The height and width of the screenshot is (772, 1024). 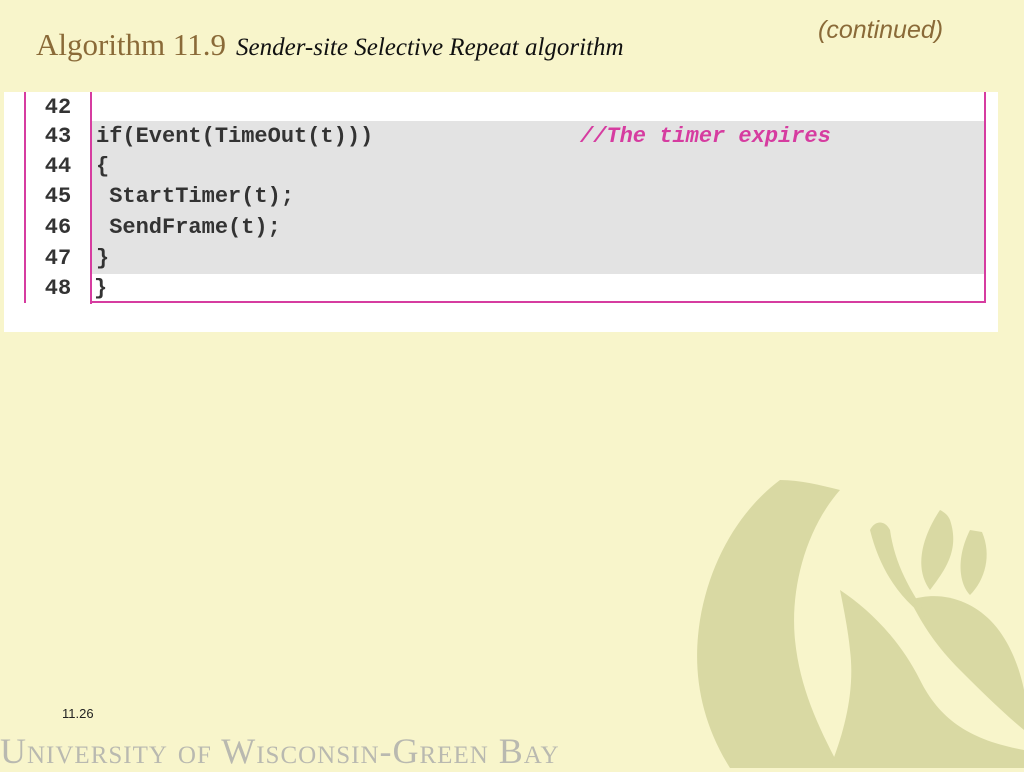 What do you see at coordinates (103, 166) in the screenshot?
I see `line-code: {` at bounding box center [103, 166].